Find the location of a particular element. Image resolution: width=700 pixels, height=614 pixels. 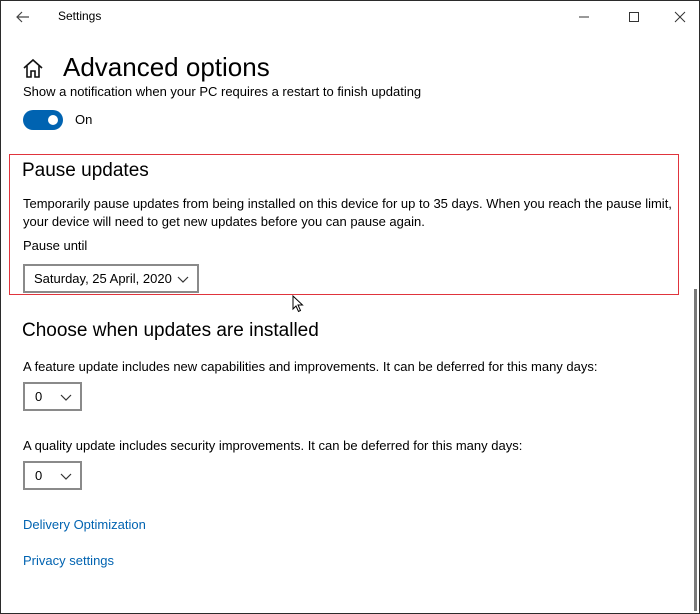

app-title: Settings is located at coordinates (80, 16).